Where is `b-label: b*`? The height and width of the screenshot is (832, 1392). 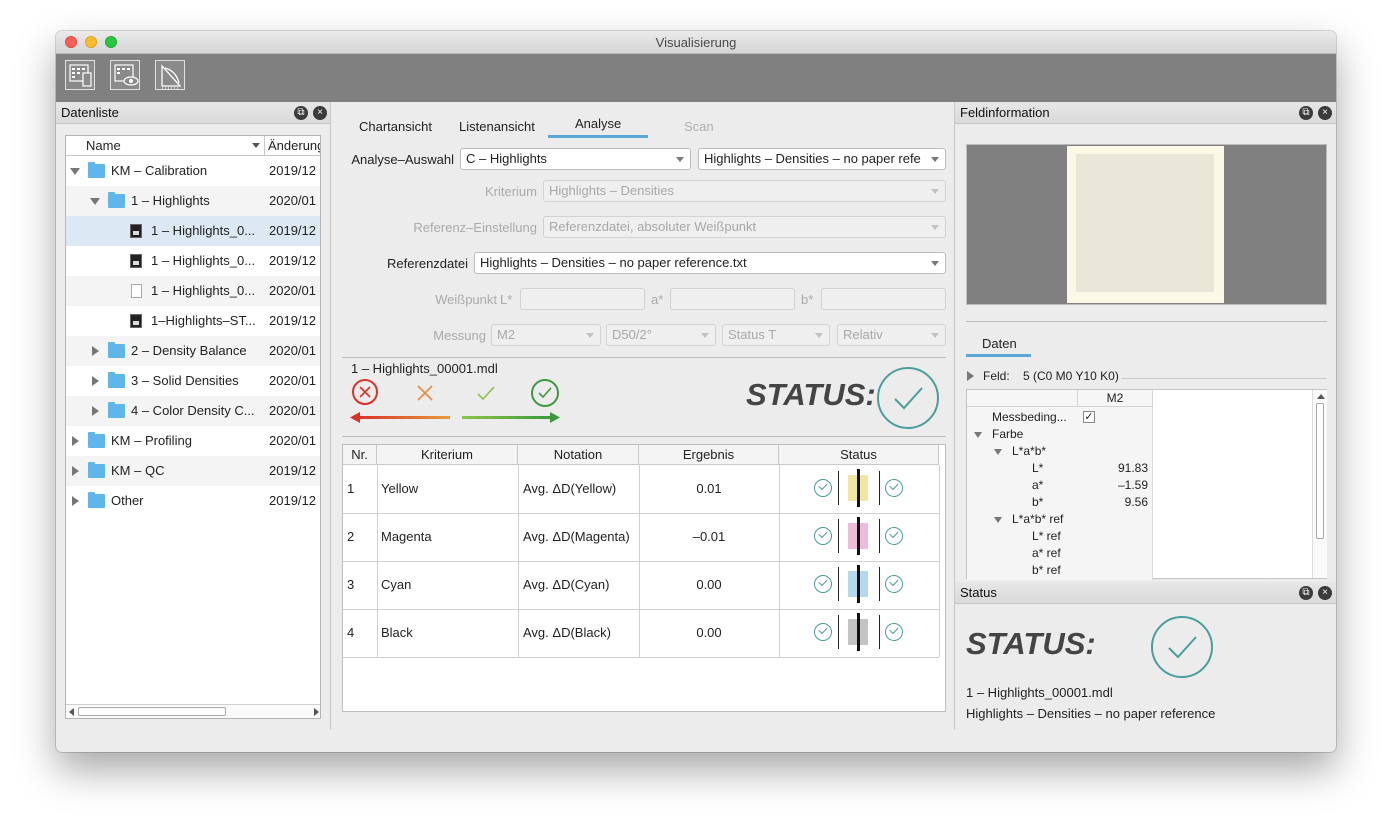
b-label: b* is located at coordinates (807, 299).